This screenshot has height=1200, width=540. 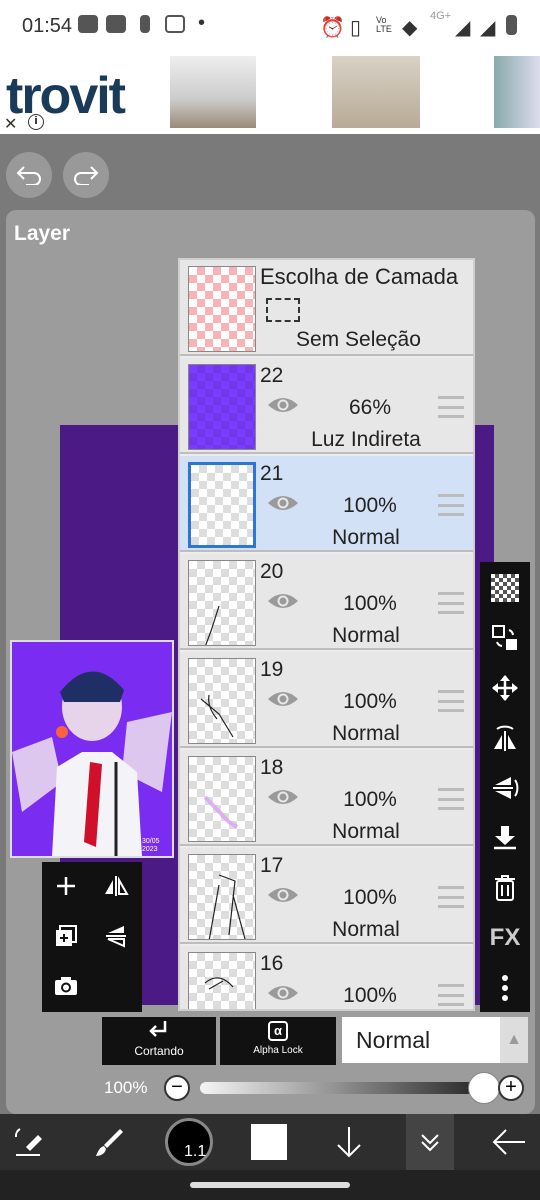 I want to click on brush-size-button: 1.1, so click(x=189, y=1142).